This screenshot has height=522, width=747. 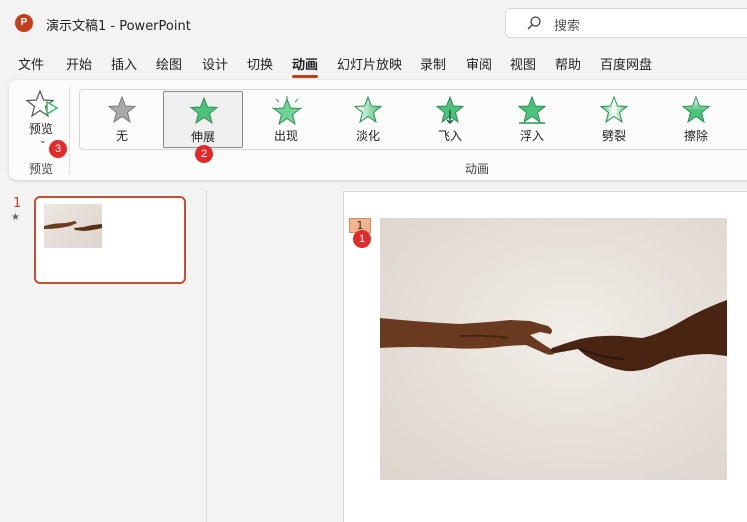 I want to click on animation-fade: 淡化, so click(x=368, y=119).